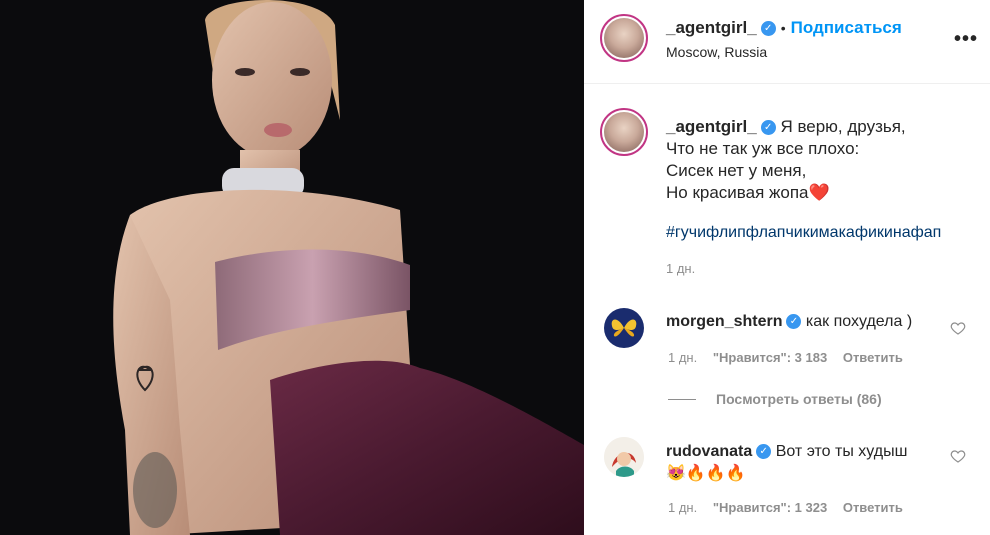  I want to click on replies-divider, so click(682, 400).